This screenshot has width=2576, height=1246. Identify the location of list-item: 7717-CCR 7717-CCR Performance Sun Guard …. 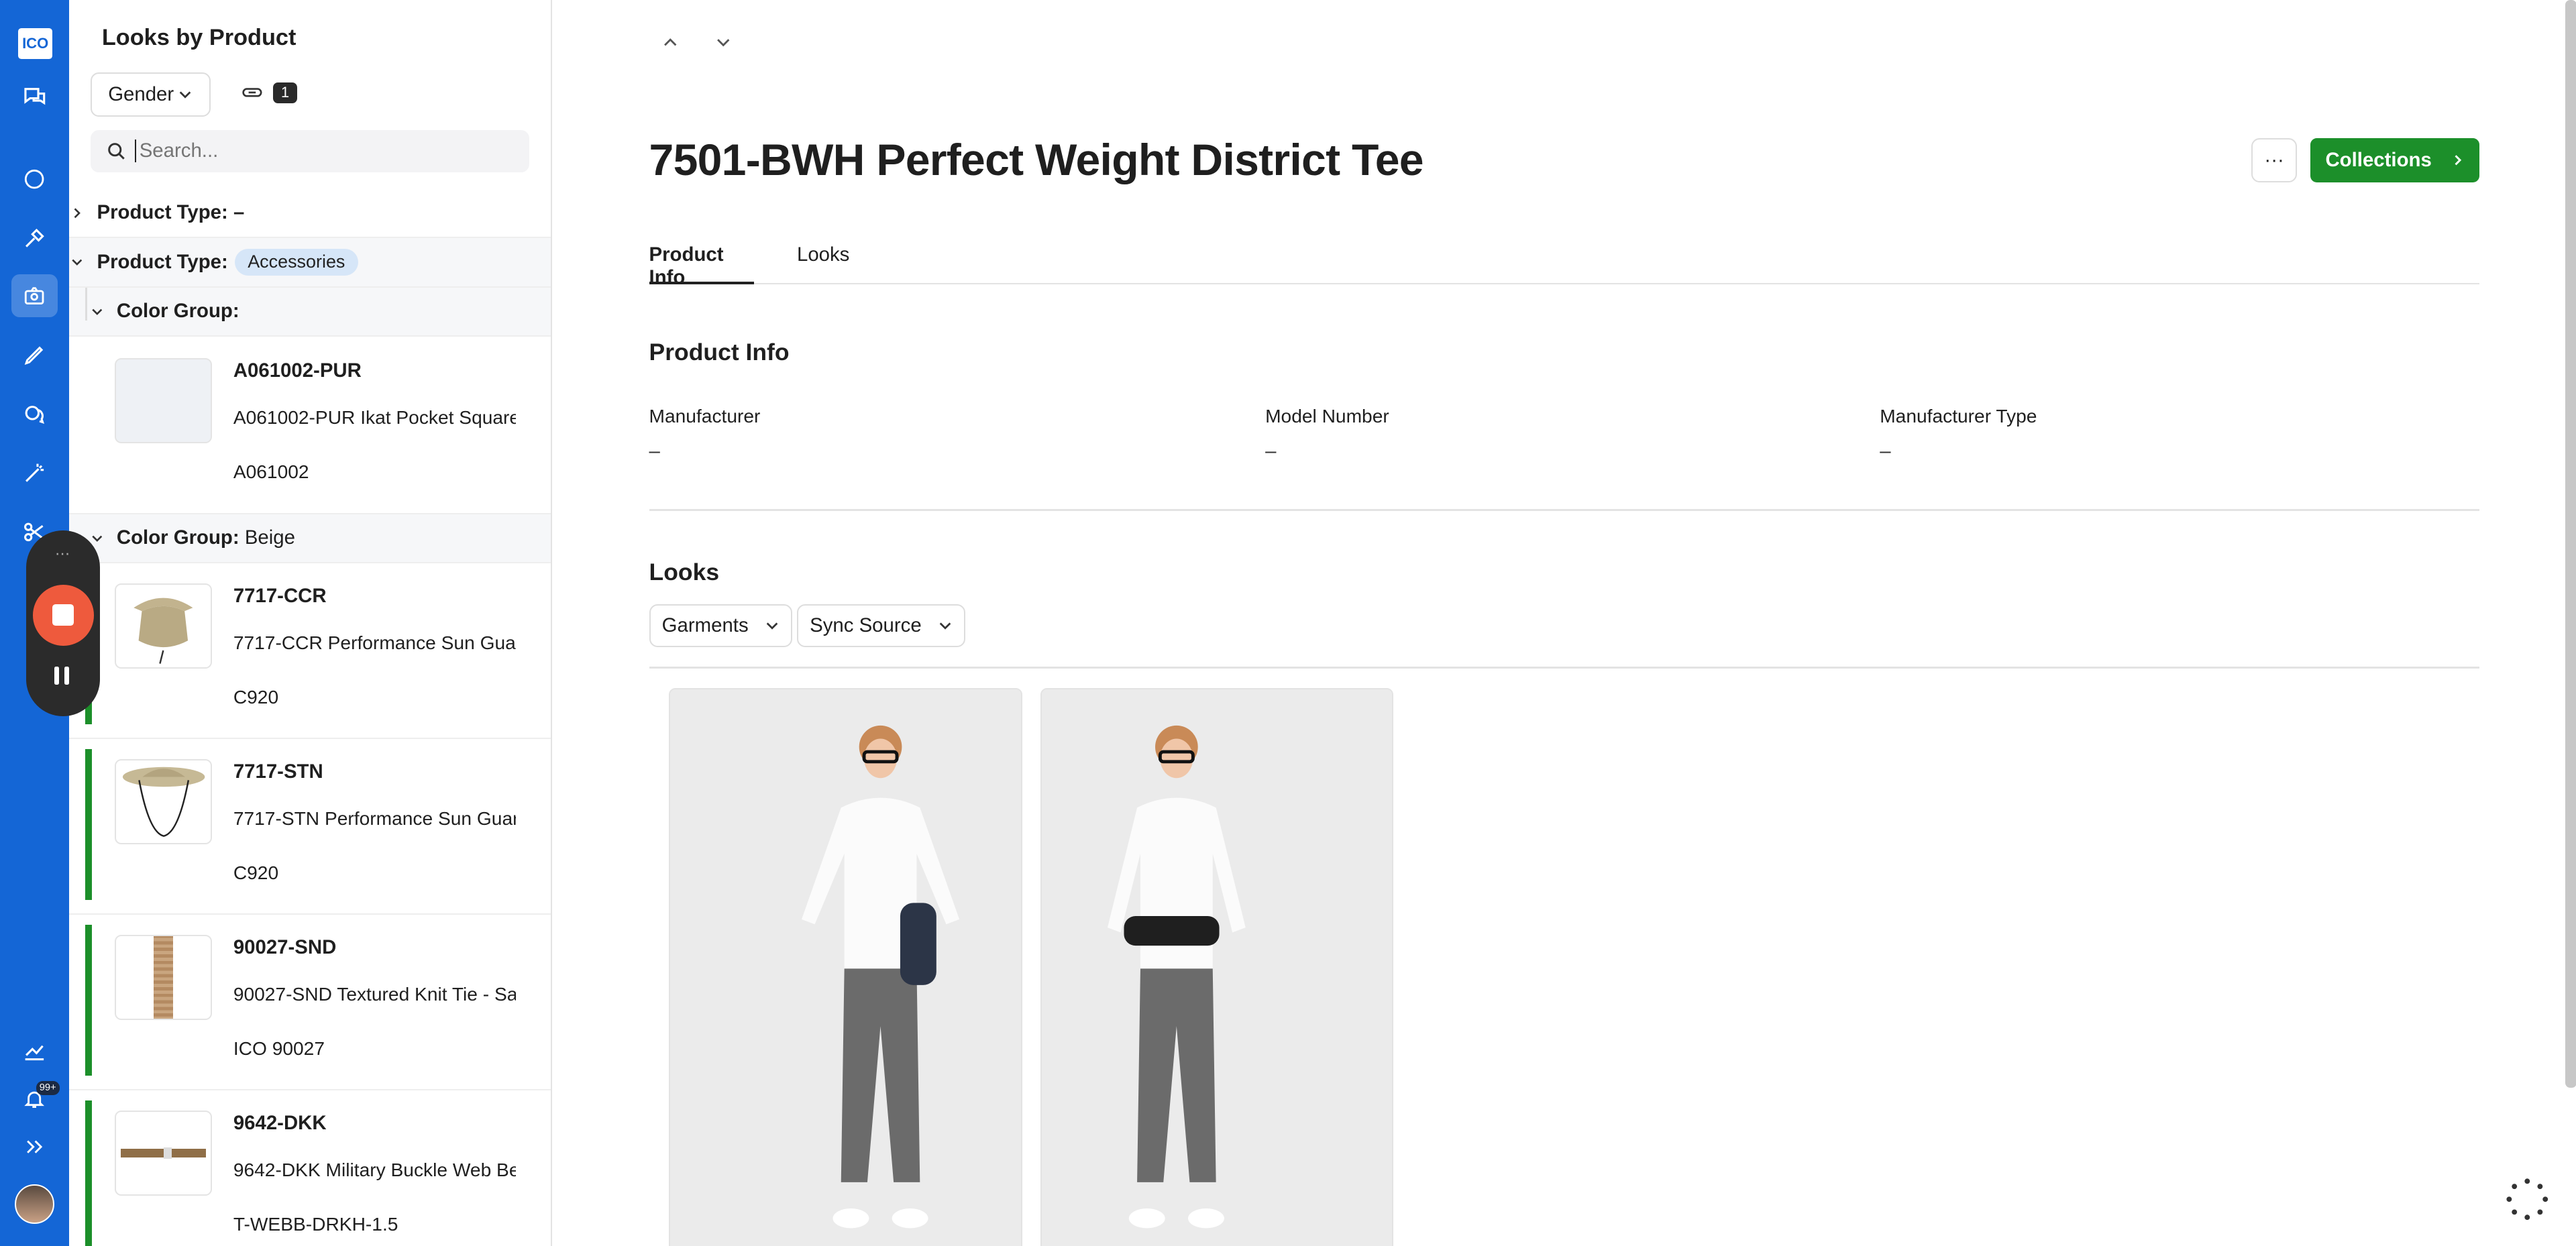
(309, 651).